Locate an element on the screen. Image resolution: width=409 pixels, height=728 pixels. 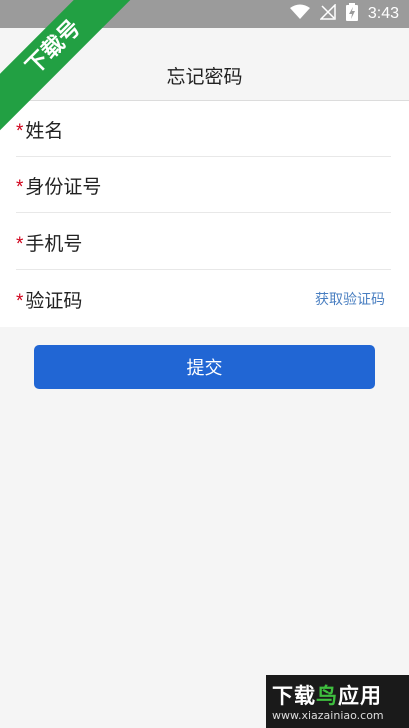
id-number-field: * 身份证号 is located at coordinates (203, 185).